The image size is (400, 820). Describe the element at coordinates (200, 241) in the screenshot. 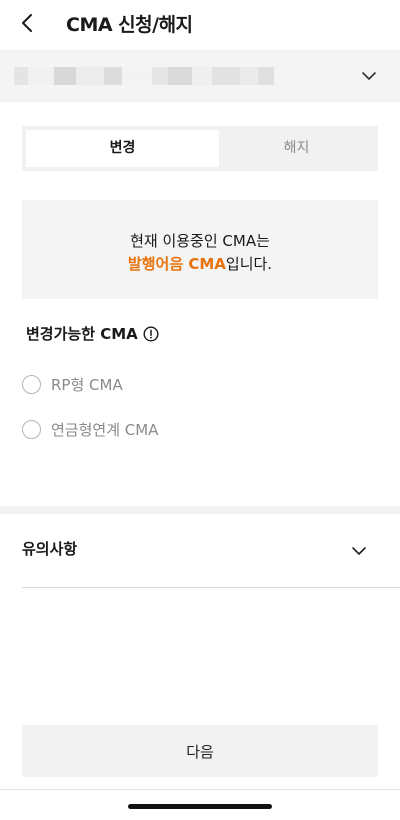

I see `info-text: 현재 이용중인 CMA는` at that location.